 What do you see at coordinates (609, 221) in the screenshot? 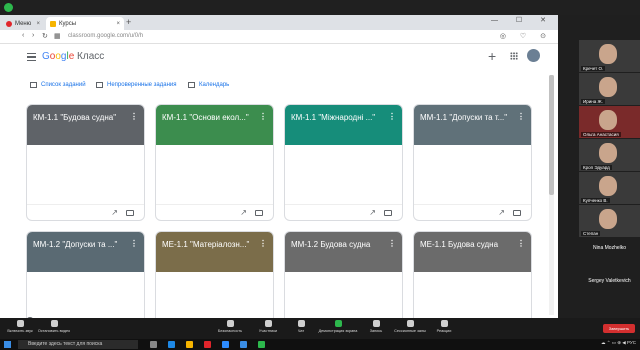
I see `participant-tile: Степан` at bounding box center [609, 221].